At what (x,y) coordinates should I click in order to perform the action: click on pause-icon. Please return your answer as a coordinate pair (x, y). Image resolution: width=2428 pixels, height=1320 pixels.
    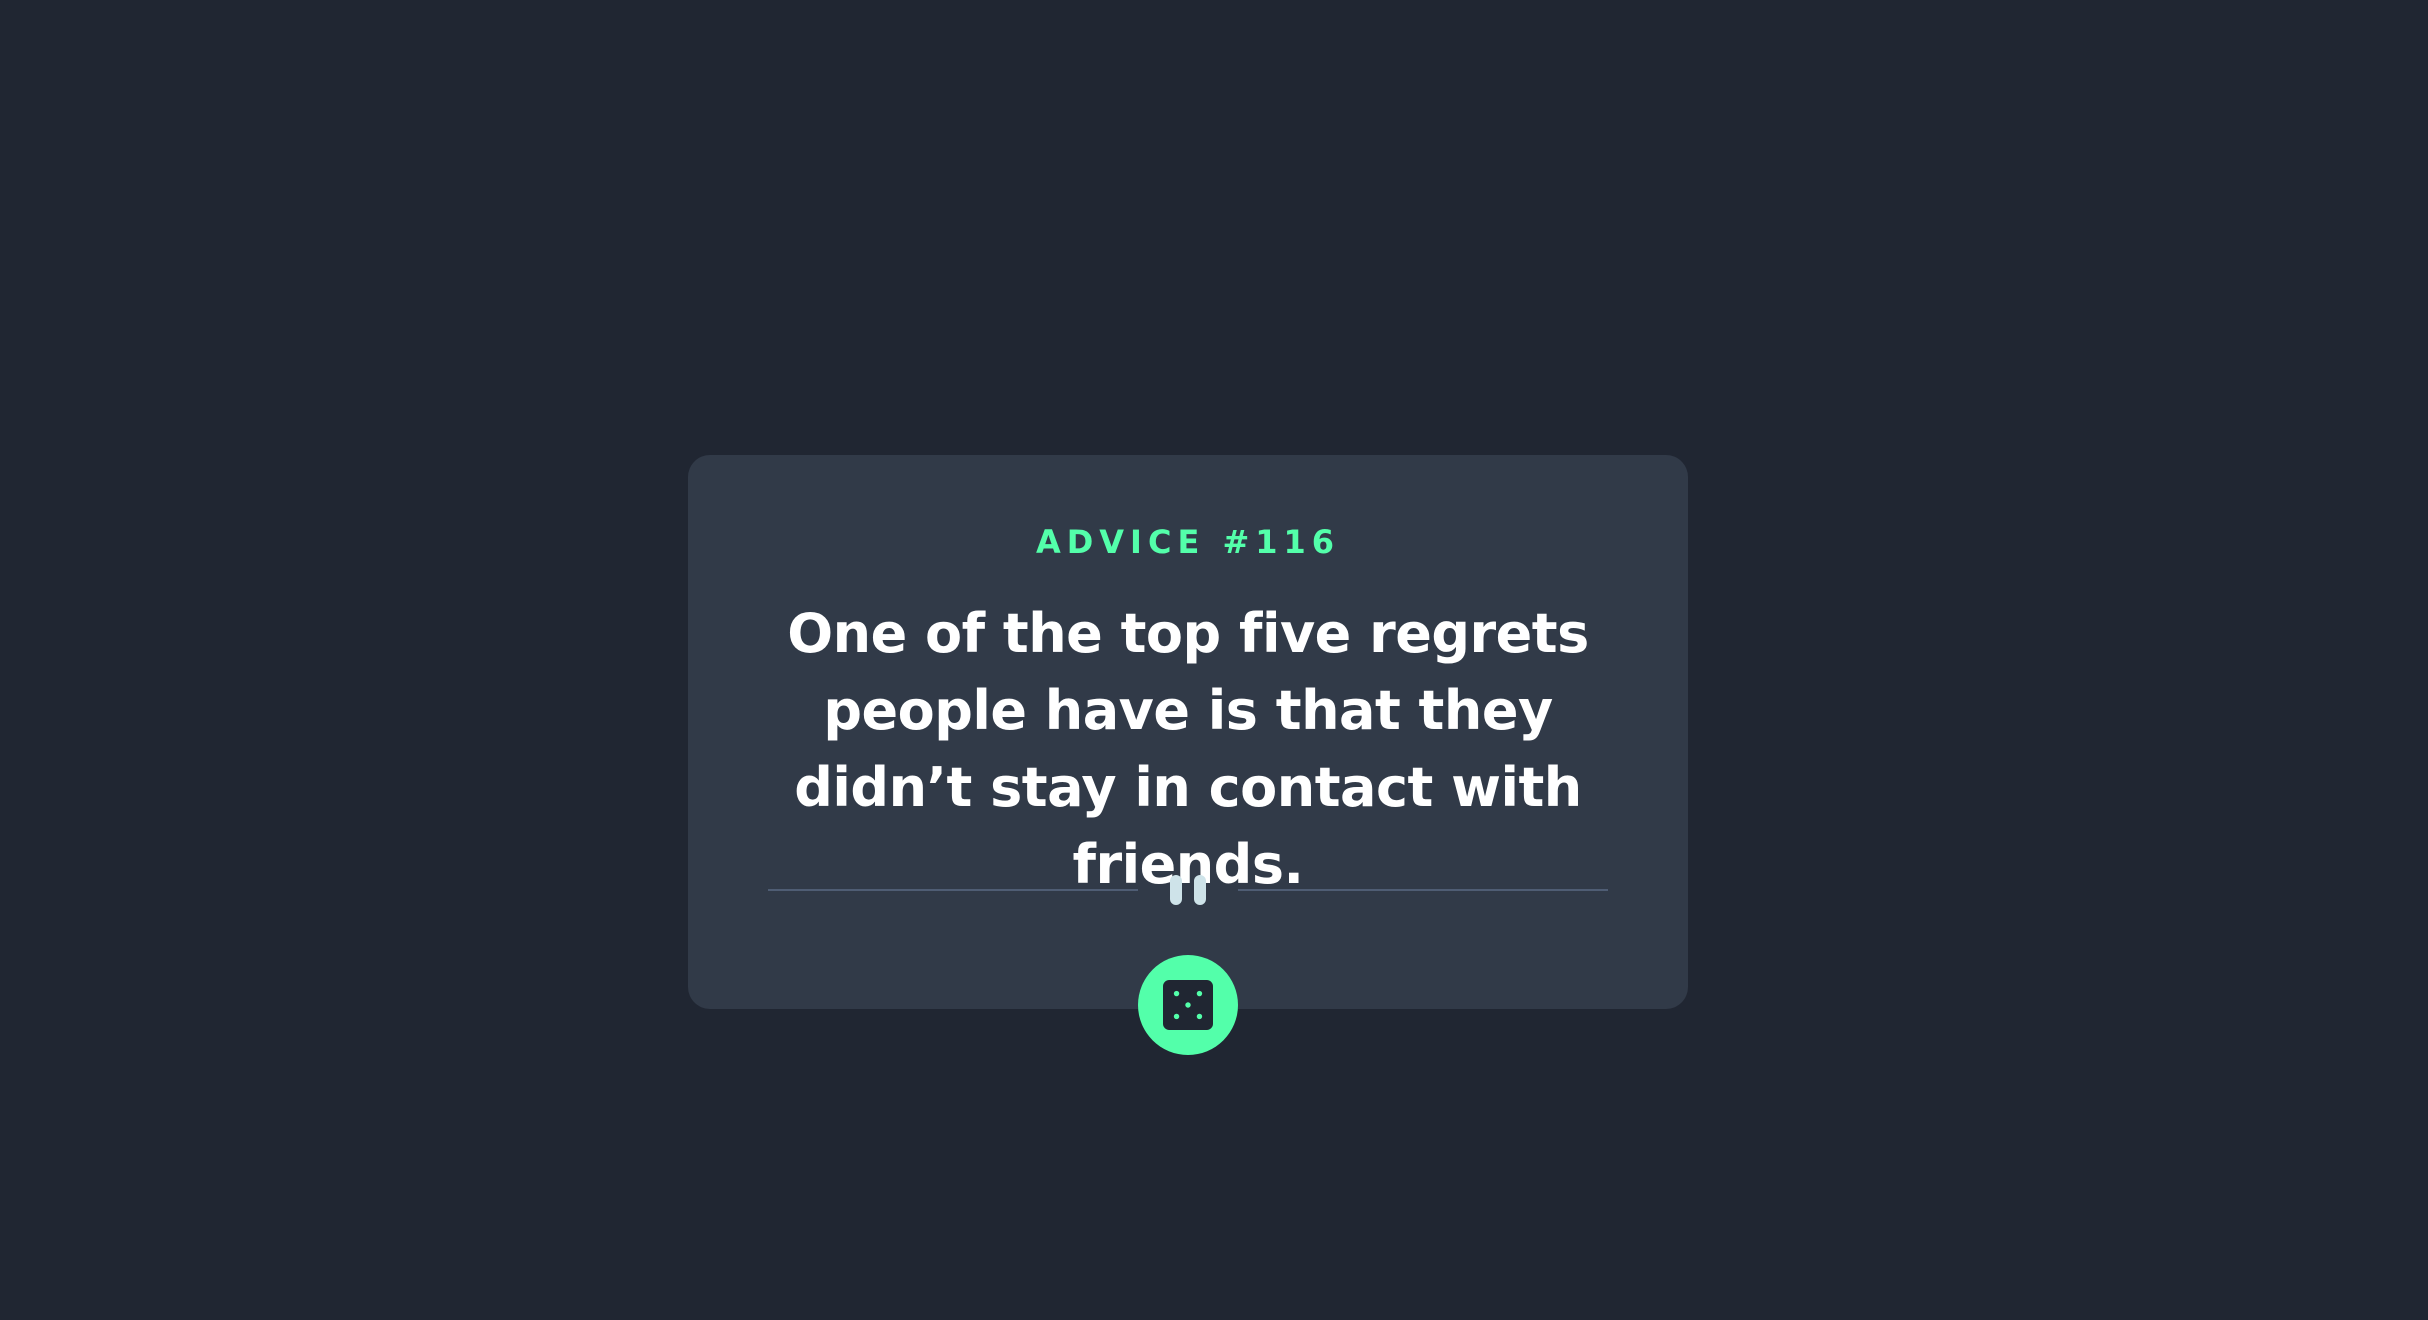
    Looking at the image, I should click on (1188, 890).